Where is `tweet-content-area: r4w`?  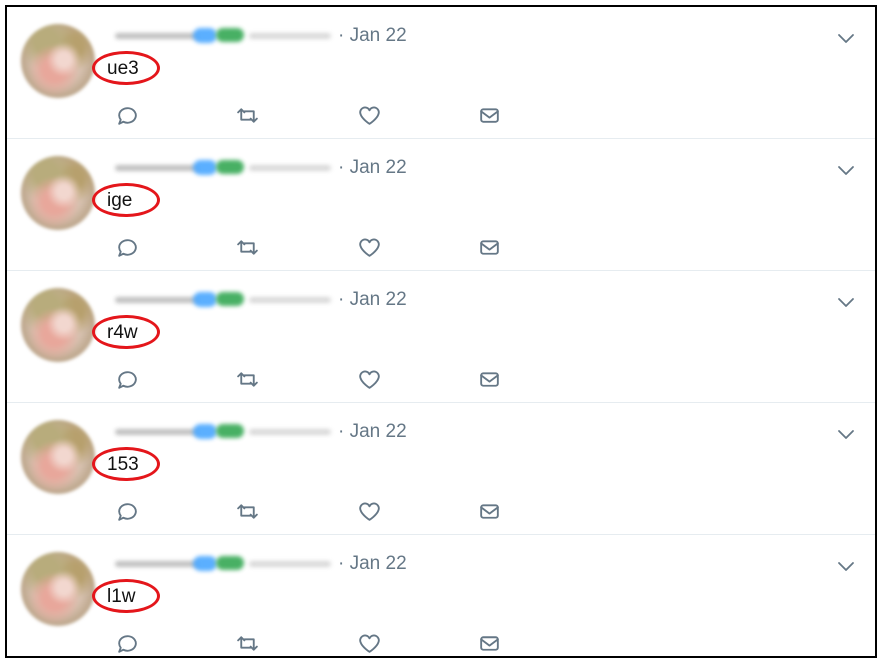
tweet-content-area: r4w is located at coordinates (128, 335).